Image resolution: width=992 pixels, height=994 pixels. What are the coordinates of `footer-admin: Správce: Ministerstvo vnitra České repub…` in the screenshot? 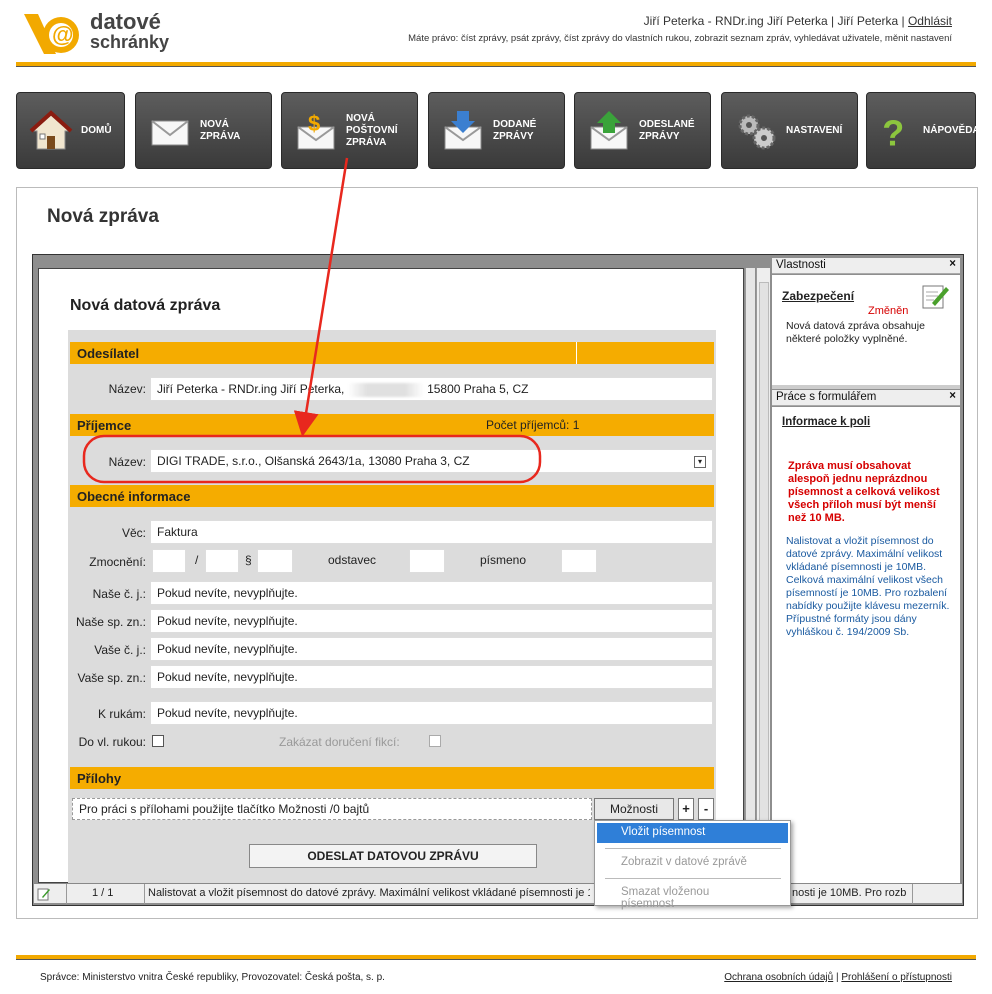 It's located at (212, 977).